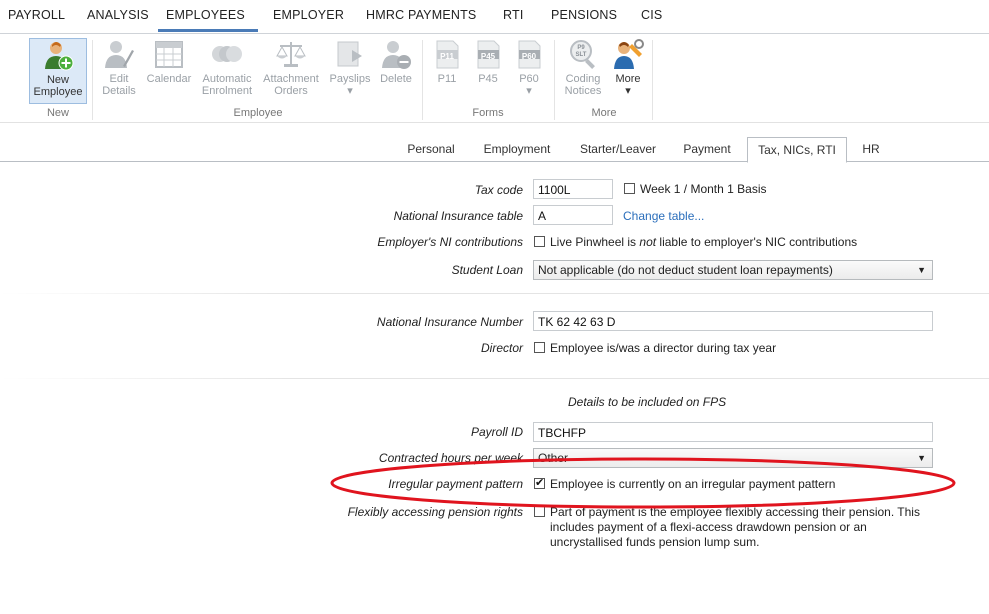  I want to click on ni-table-label: National Insurance table, so click(458, 216).